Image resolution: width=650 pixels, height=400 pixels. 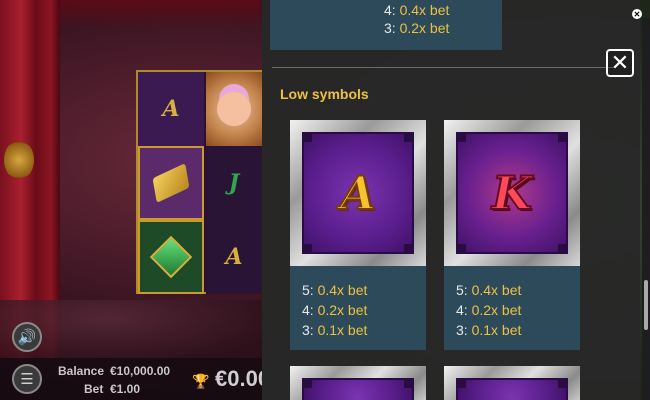 I want to click on reel-symbol-character, so click(x=234, y=109).